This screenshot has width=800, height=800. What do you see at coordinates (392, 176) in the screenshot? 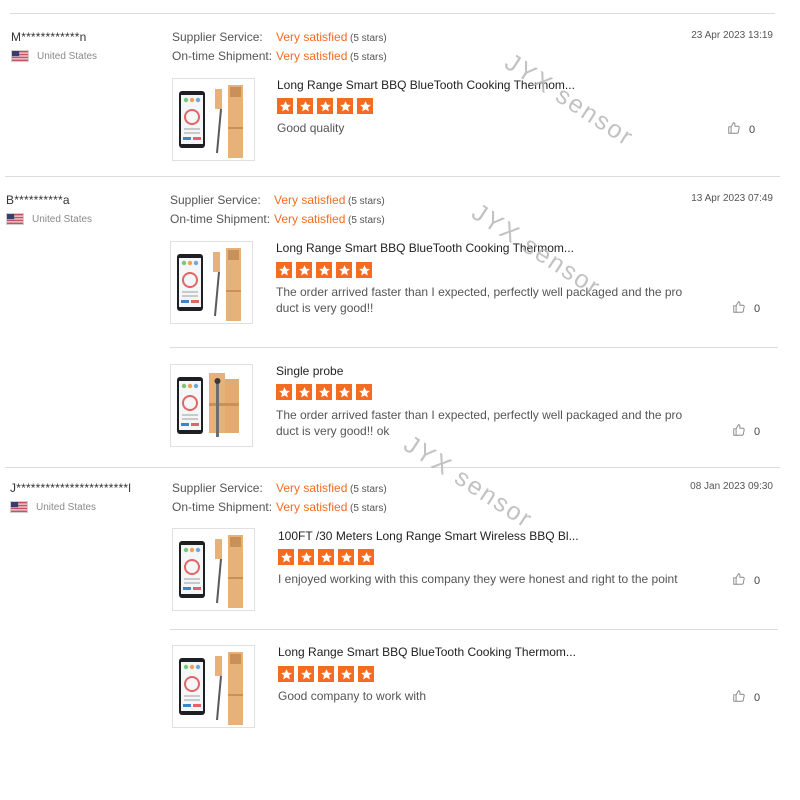
I see `review-divider` at bounding box center [392, 176].